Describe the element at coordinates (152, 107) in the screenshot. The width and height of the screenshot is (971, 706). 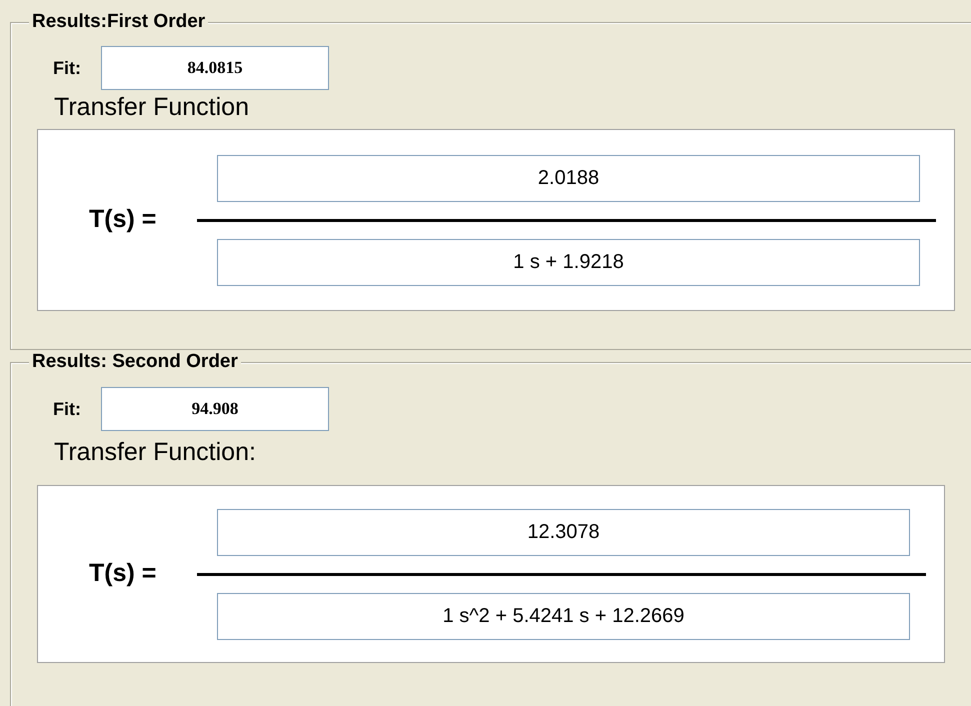
I see `transfer-function-label: Transfer Function` at that location.